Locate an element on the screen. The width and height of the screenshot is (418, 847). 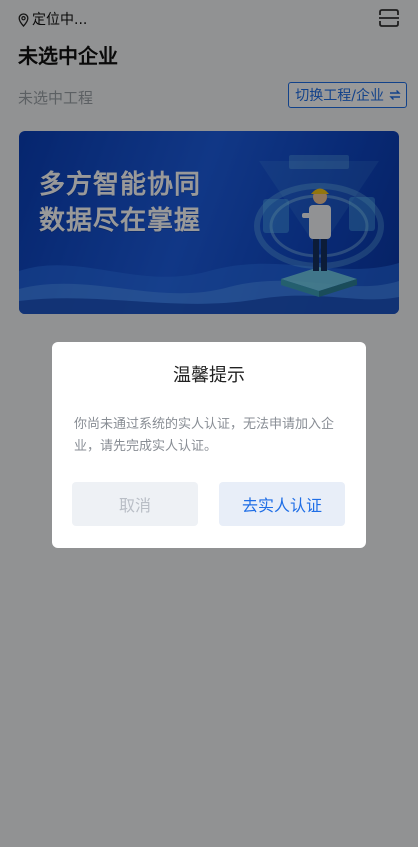
cancel-button: 取消 is located at coordinates (135, 504).